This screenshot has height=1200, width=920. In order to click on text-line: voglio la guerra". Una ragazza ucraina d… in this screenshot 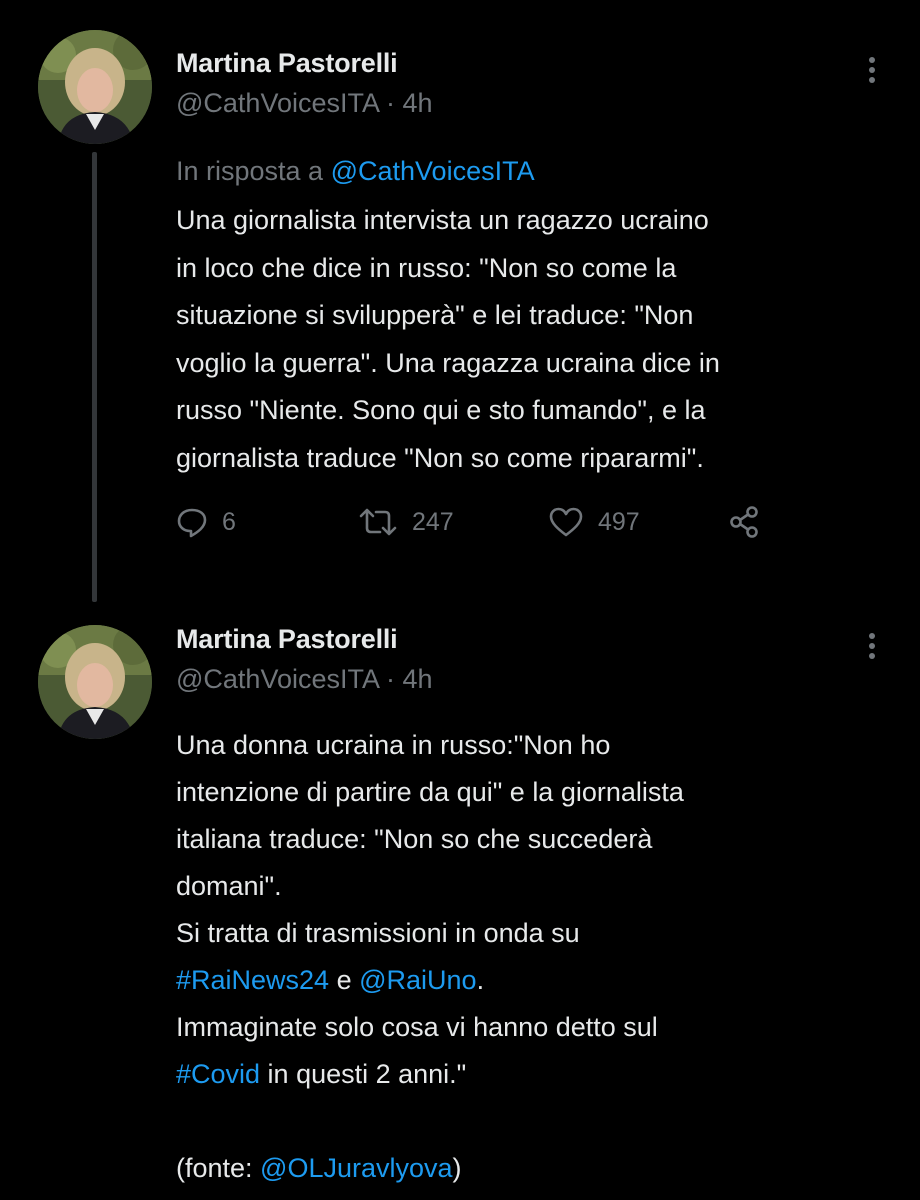, I will do `click(448, 362)`.